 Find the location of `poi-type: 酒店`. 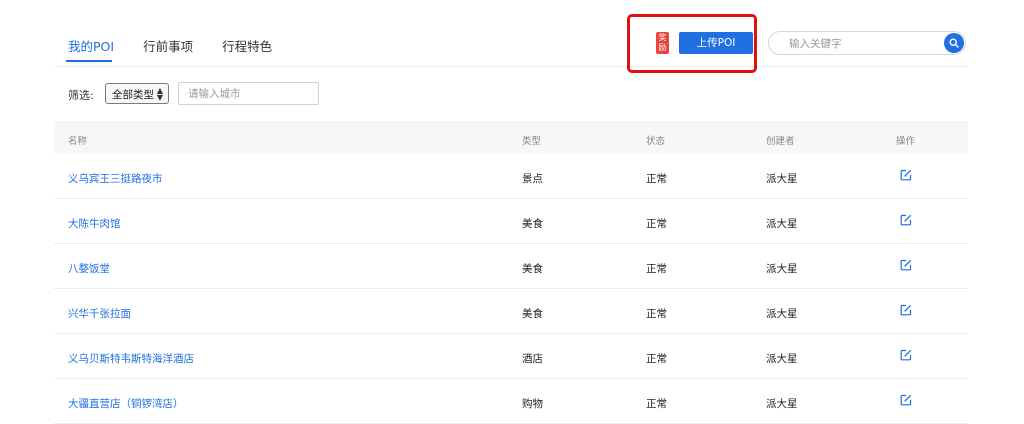

poi-type: 酒店 is located at coordinates (532, 359).